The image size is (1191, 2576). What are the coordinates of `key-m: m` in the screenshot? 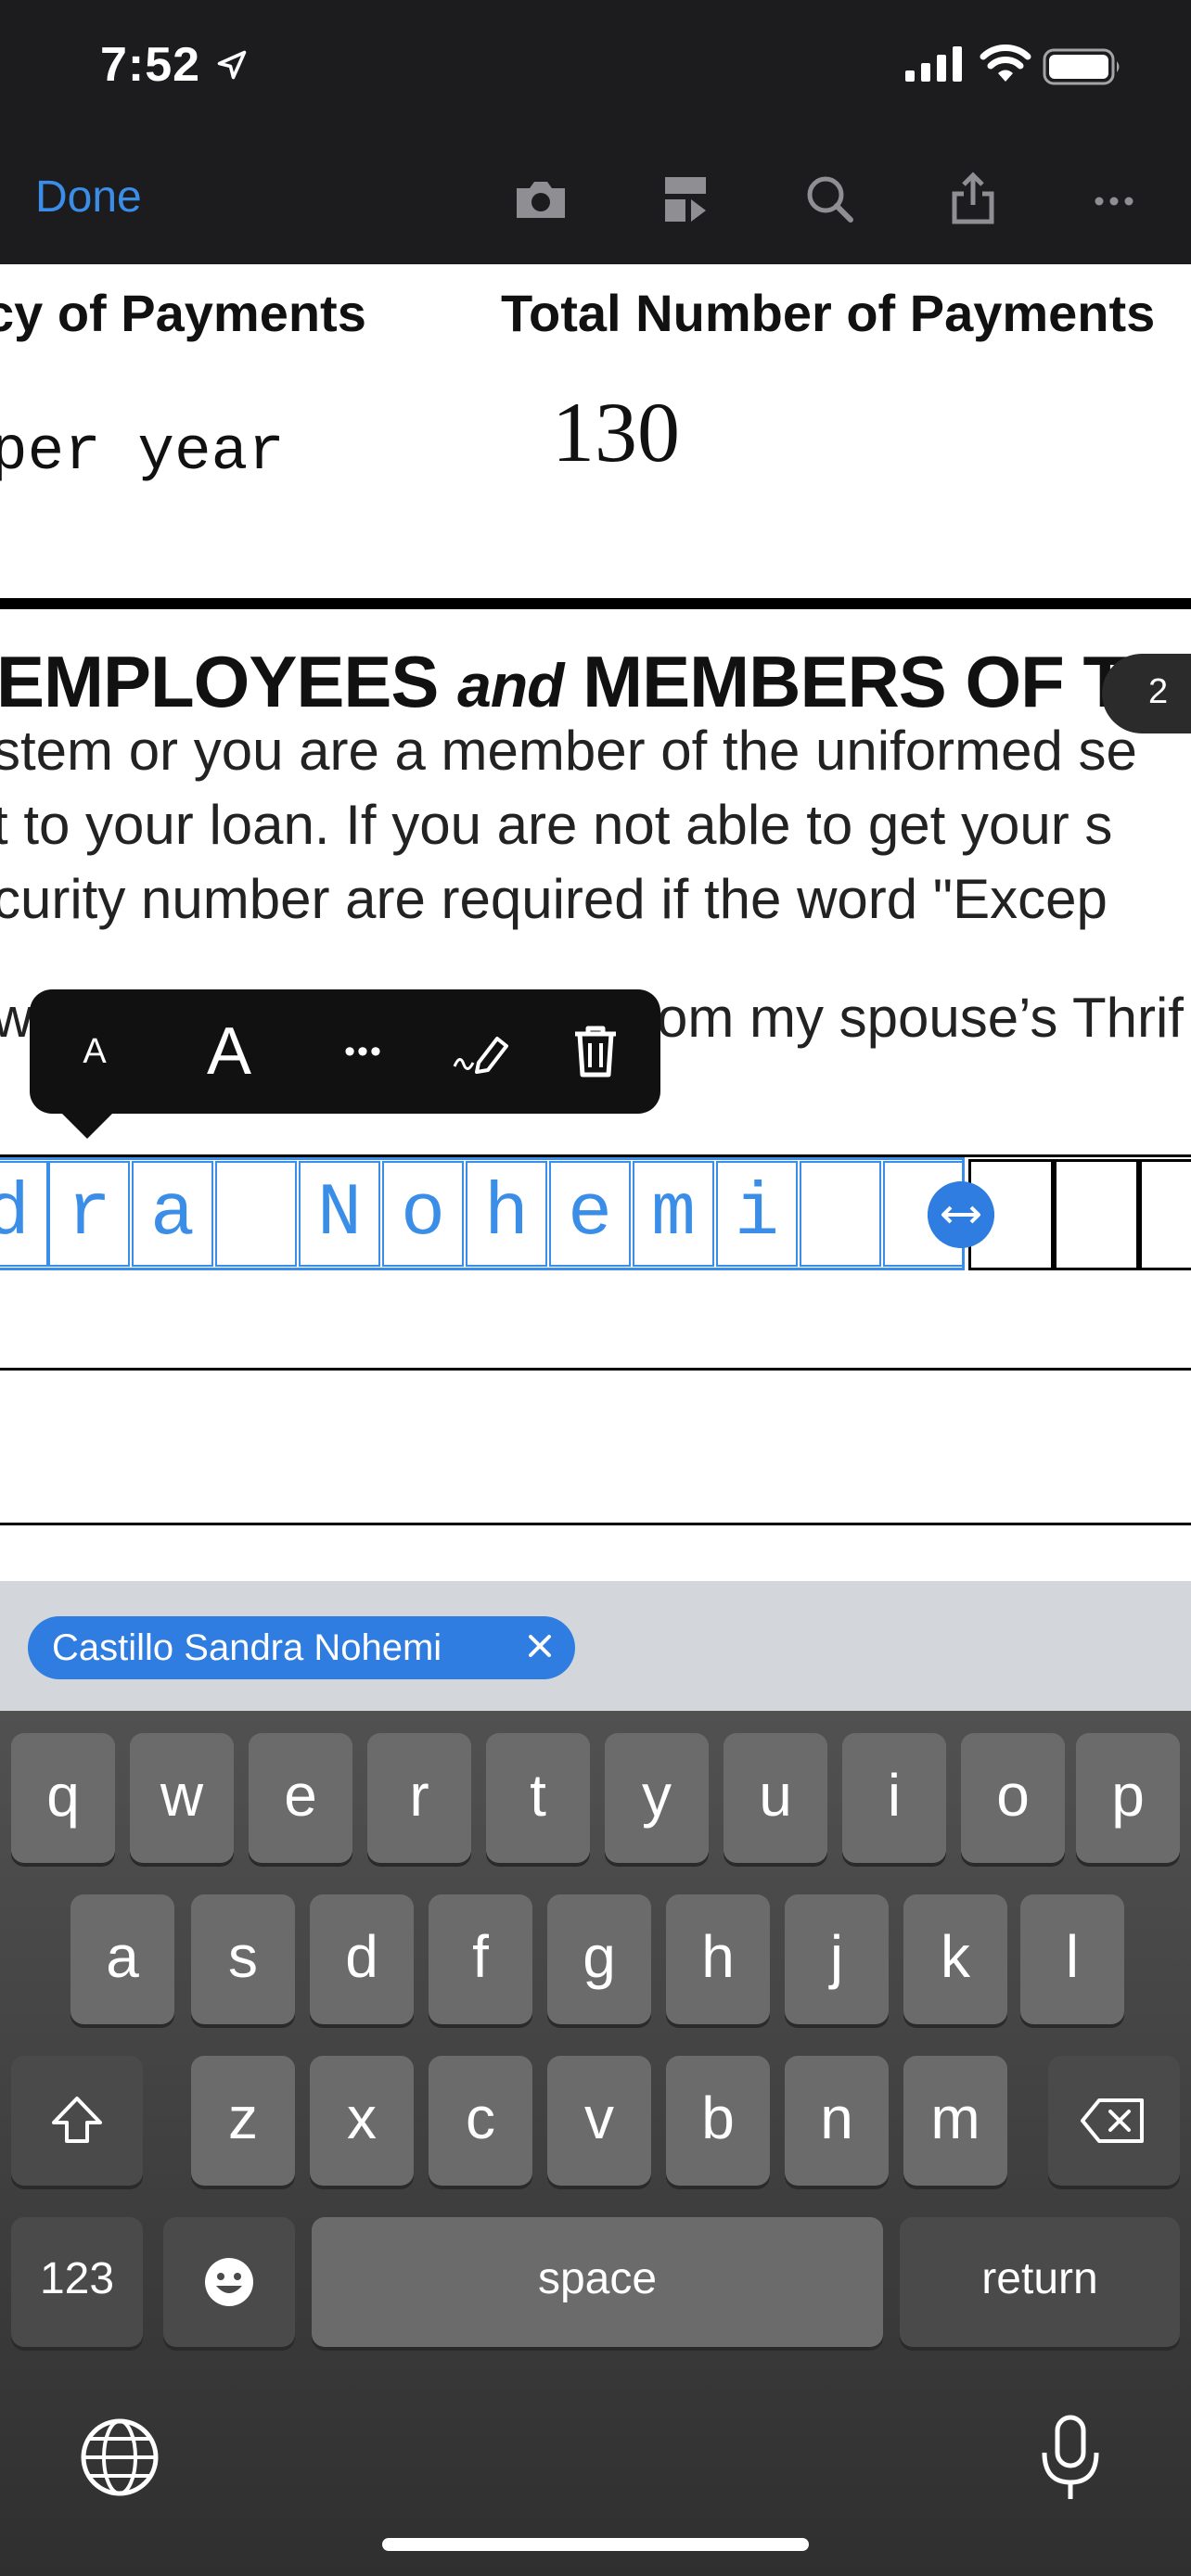 It's located at (955, 2121).